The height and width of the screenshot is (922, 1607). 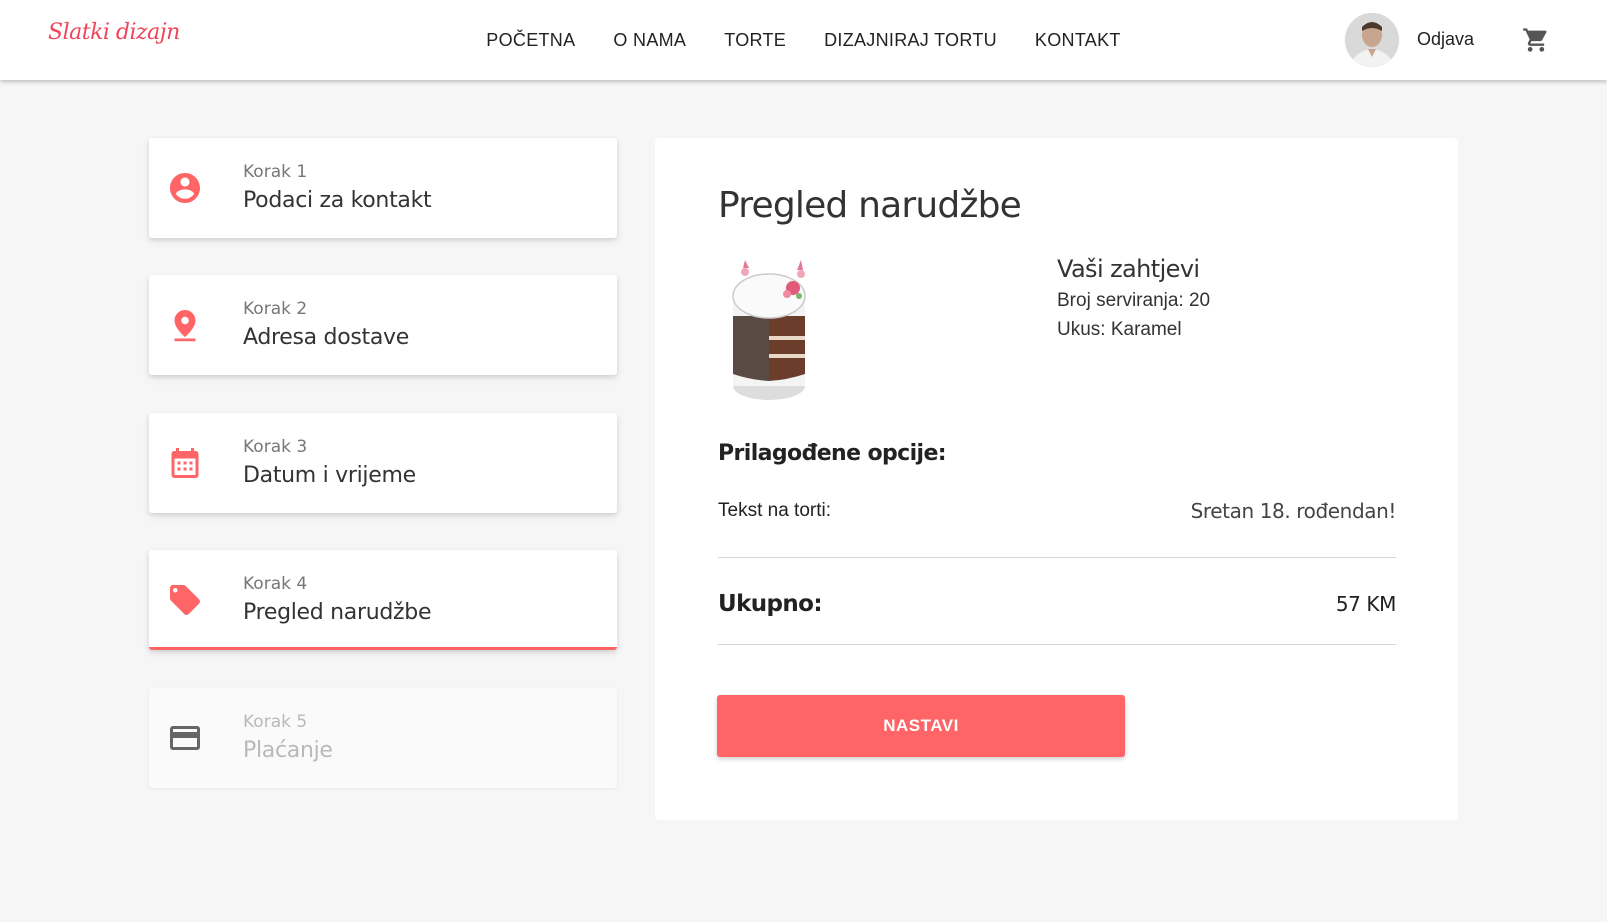 I want to click on step-title: Datum i vrijeme, so click(x=329, y=475).